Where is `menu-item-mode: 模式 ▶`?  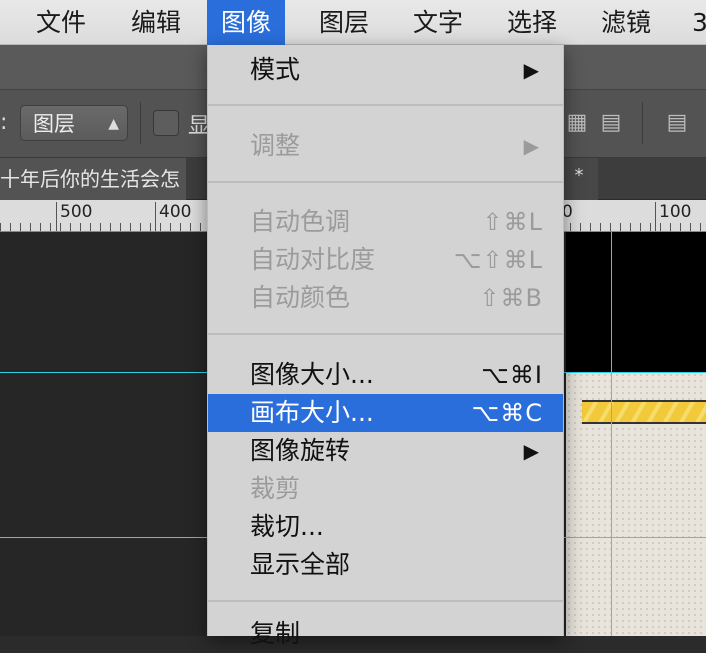
menu-item-mode: 模式 ▶ is located at coordinates (385, 70).